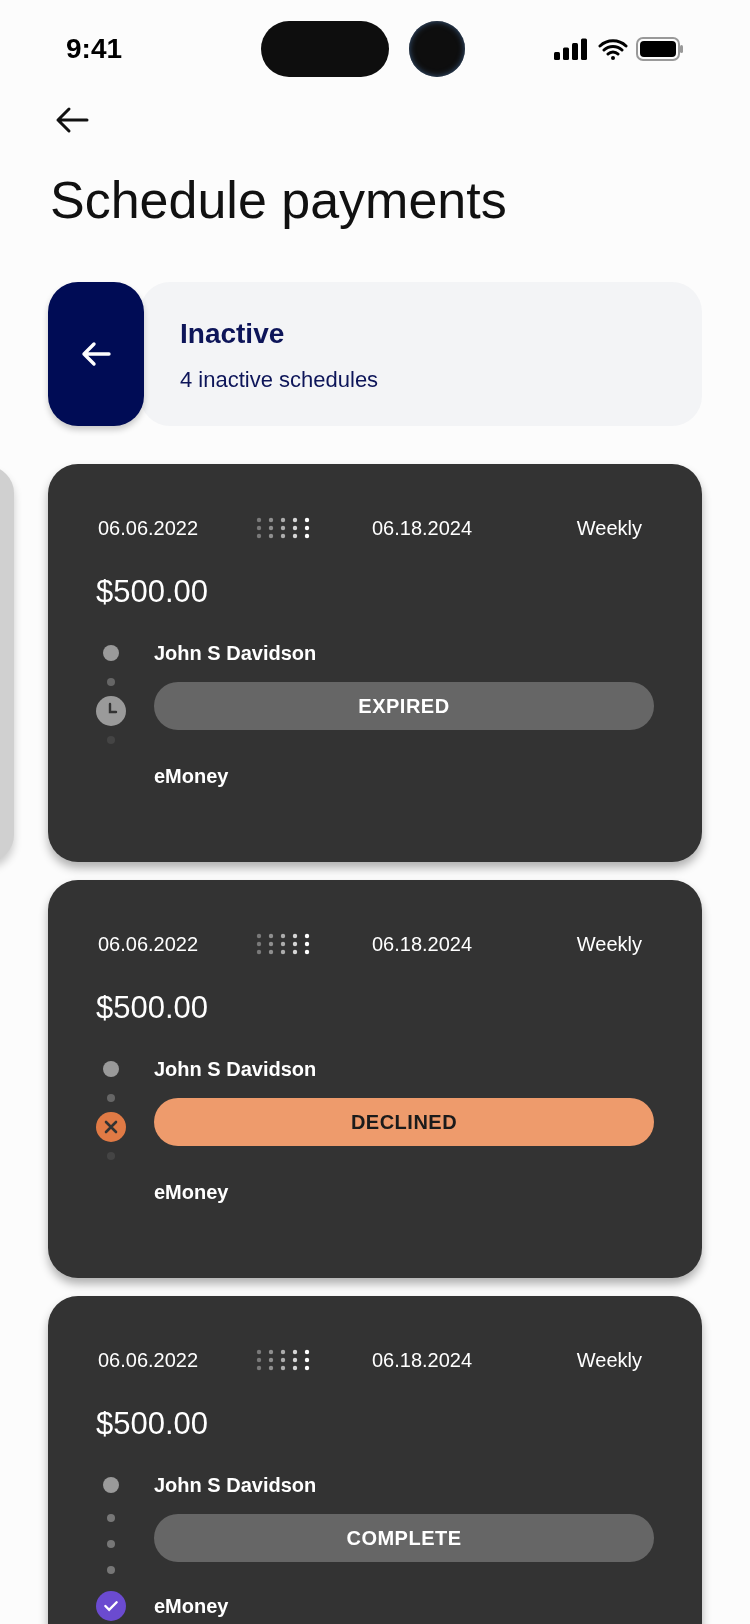  Describe the element at coordinates (404, 1538) in the screenshot. I see `status-pill: COMPLETE` at that location.